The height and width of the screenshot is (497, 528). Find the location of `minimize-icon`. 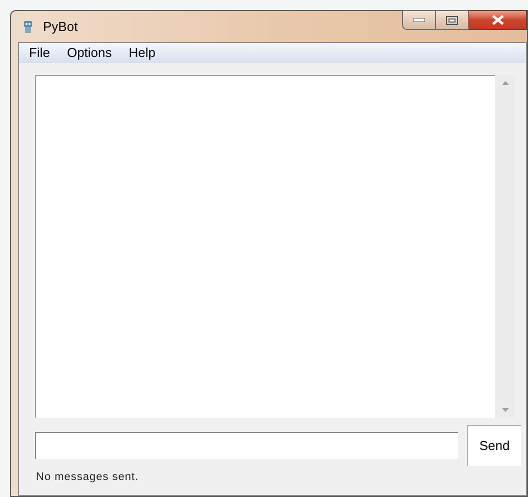

minimize-icon is located at coordinates (419, 20).